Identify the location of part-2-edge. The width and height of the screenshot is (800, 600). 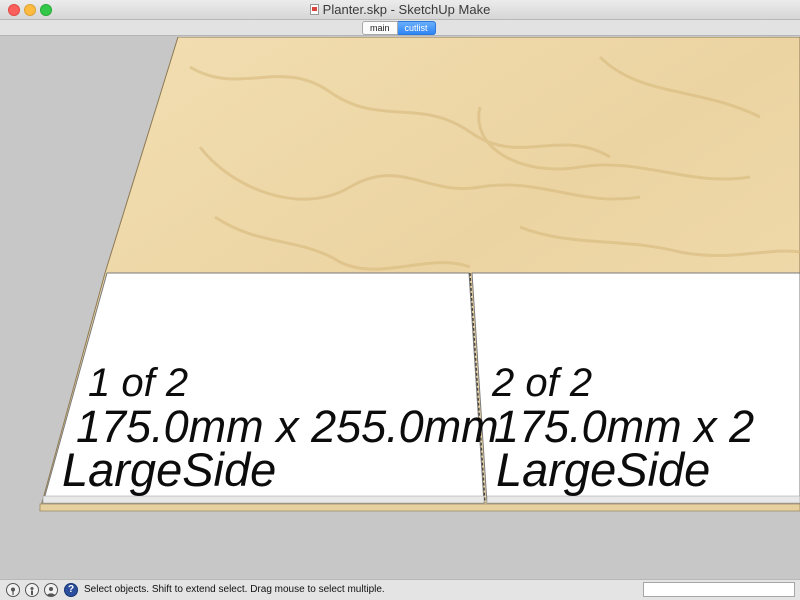
(643, 499).